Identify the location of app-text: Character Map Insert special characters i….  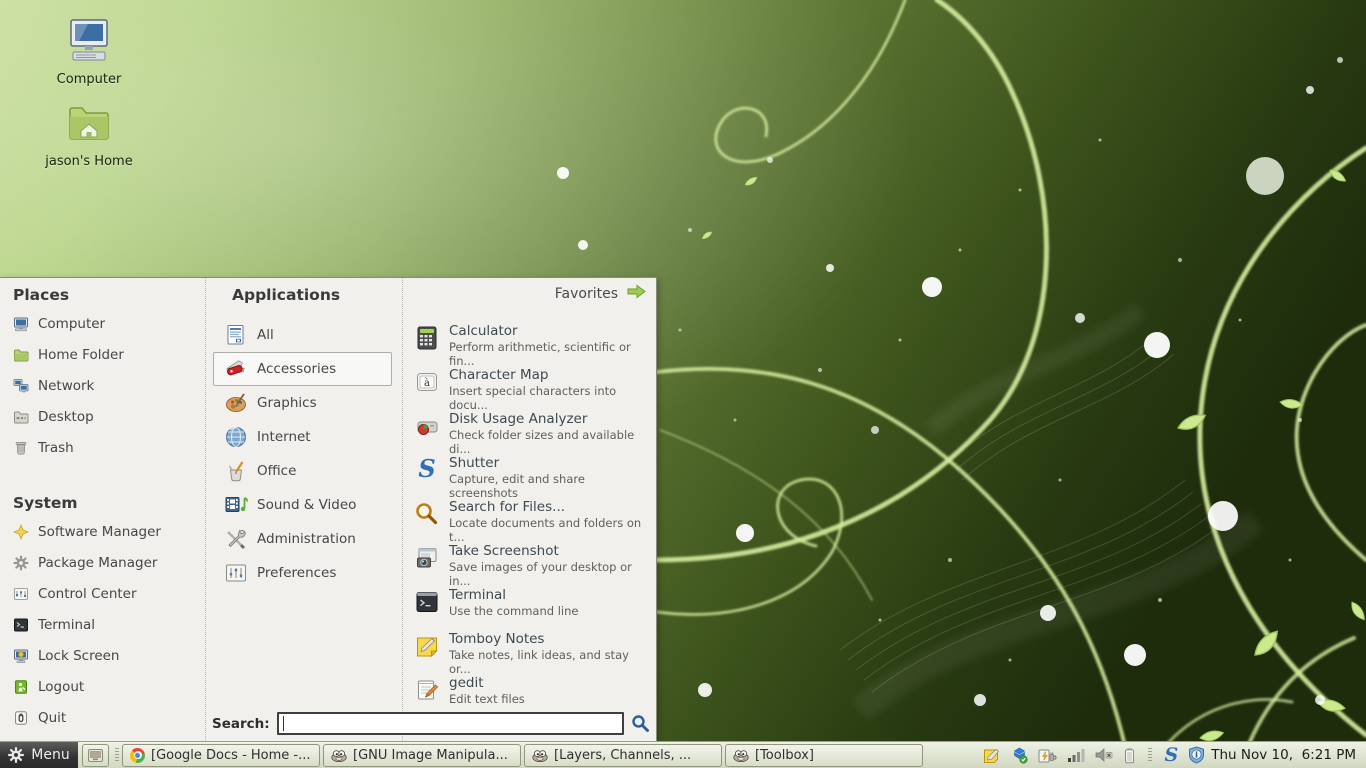
(551, 389).